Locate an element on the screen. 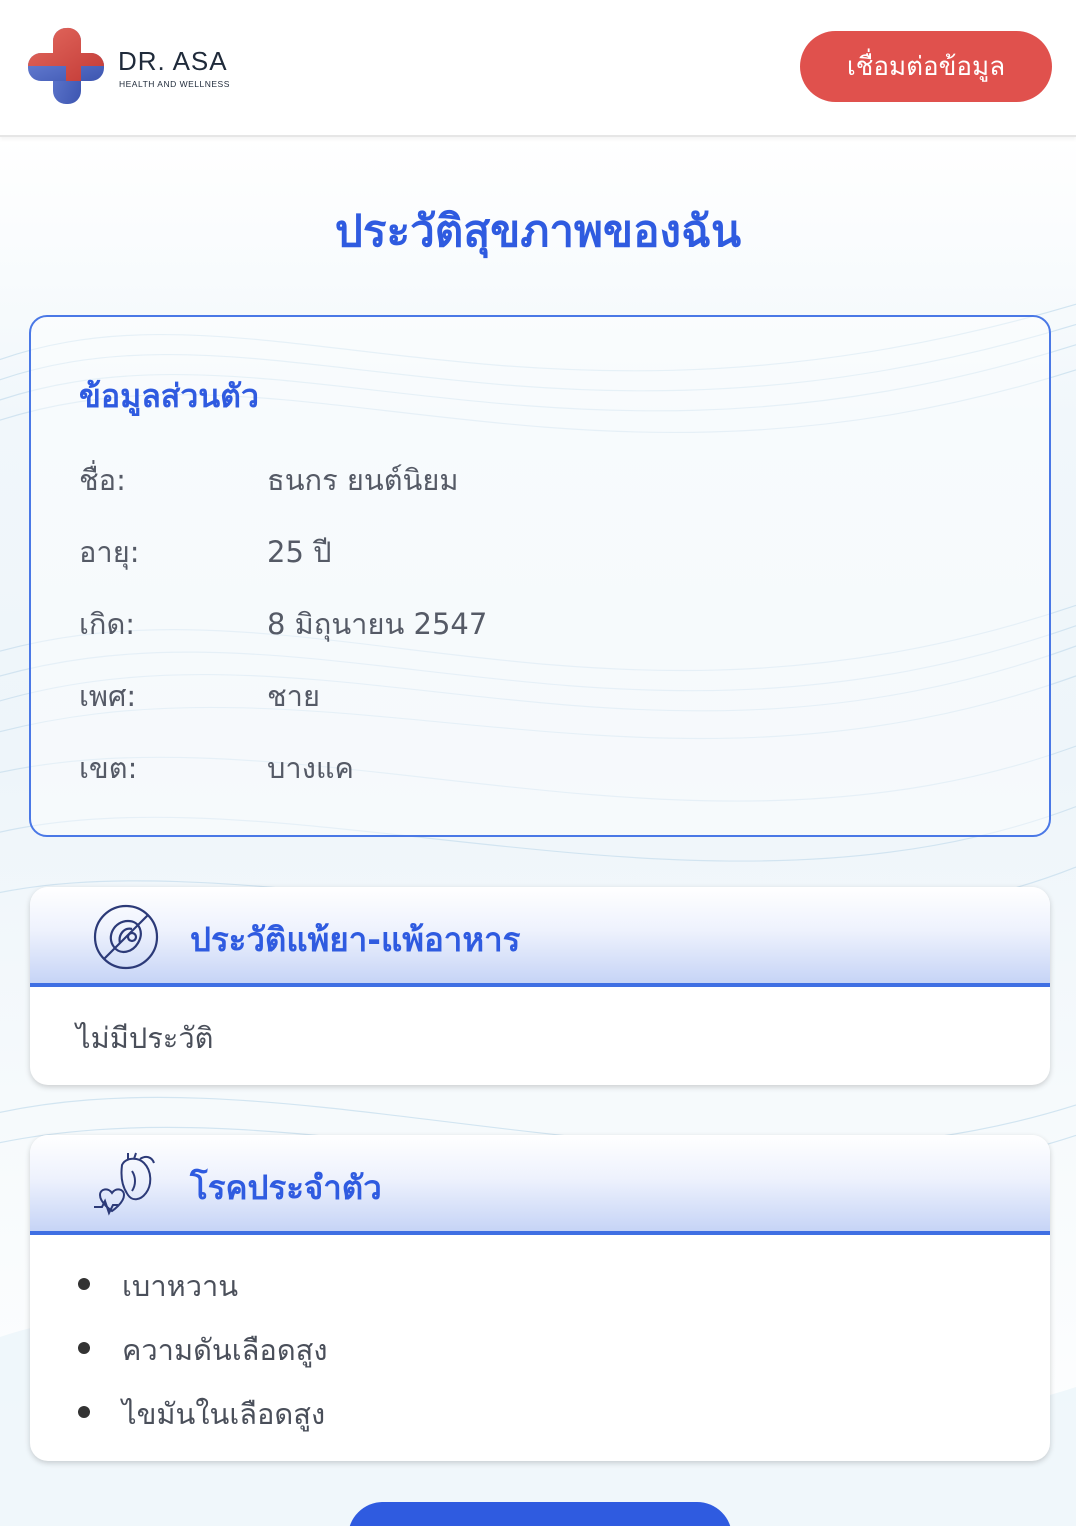 This screenshot has width=1076, height=1526. connect-data-button: เชื่อมต่อข้อมูล is located at coordinates (926, 66).